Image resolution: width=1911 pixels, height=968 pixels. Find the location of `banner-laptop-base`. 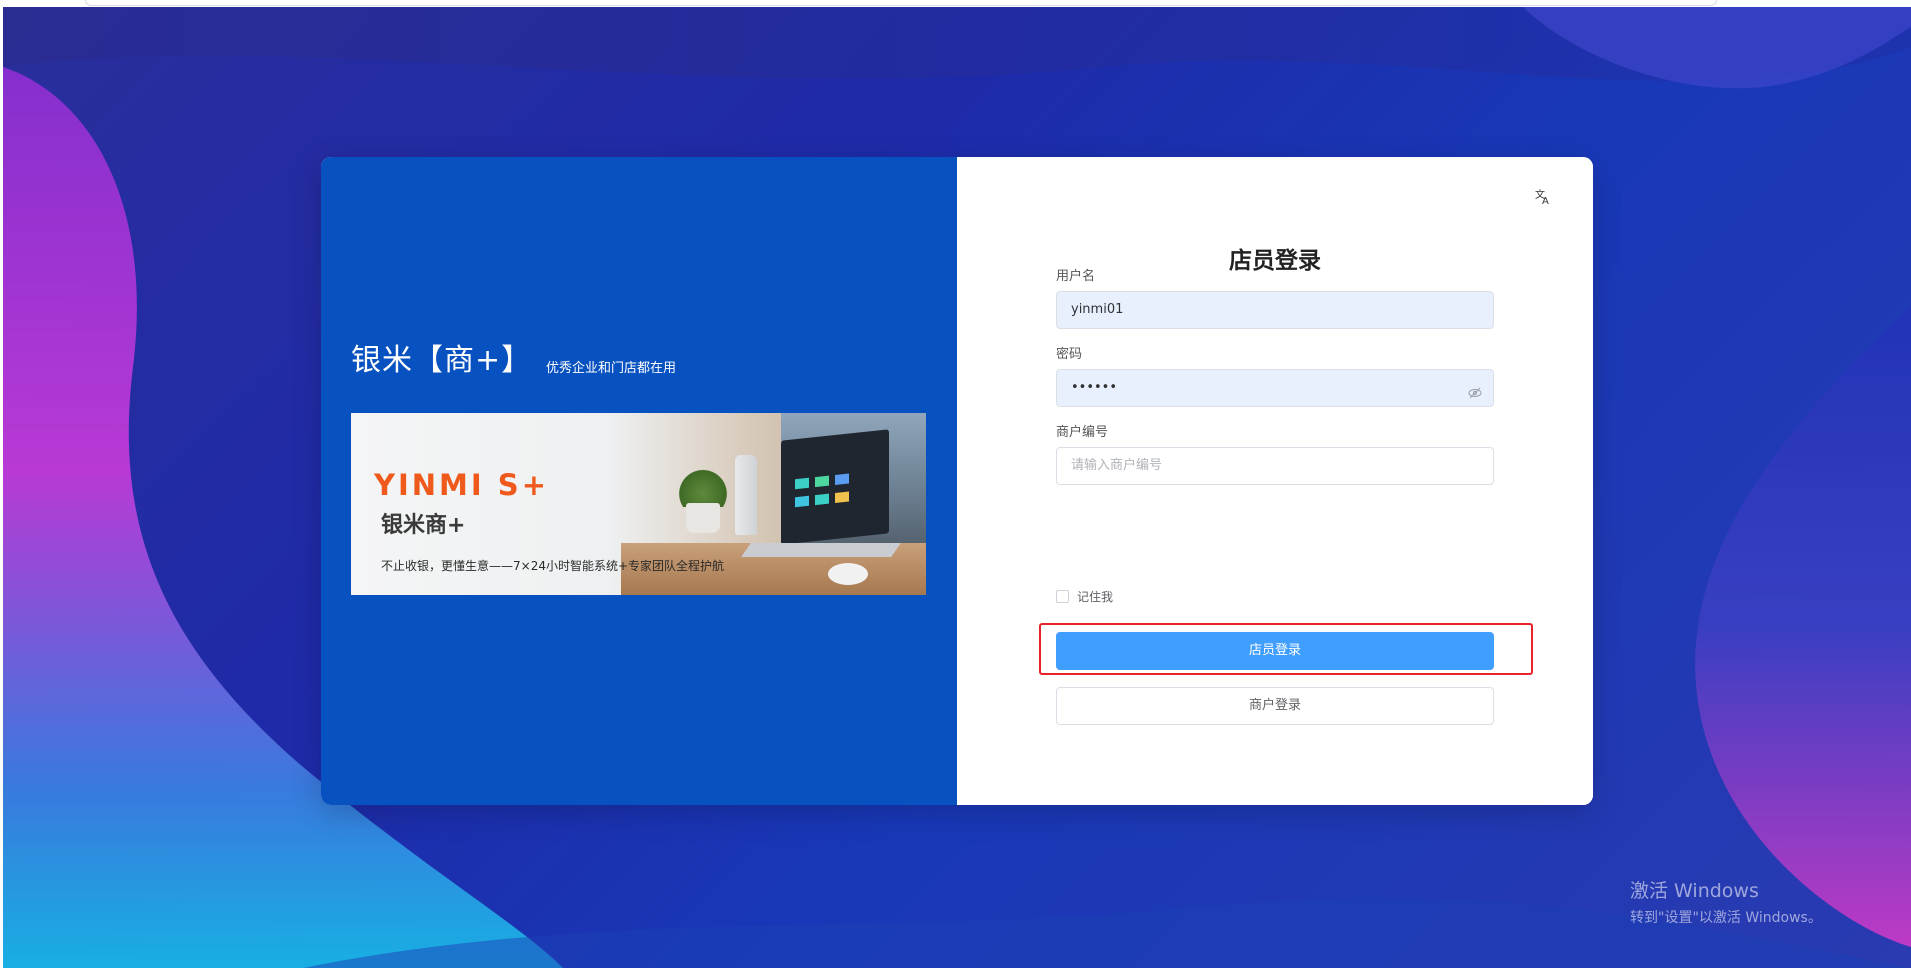

banner-laptop-base is located at coordinates (821, 550).